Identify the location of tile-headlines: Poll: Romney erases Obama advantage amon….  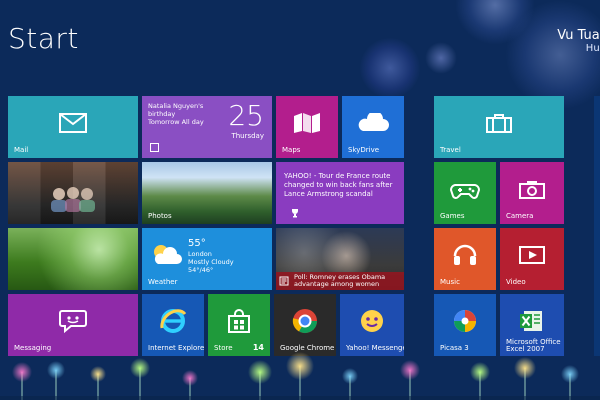
(340, 259).